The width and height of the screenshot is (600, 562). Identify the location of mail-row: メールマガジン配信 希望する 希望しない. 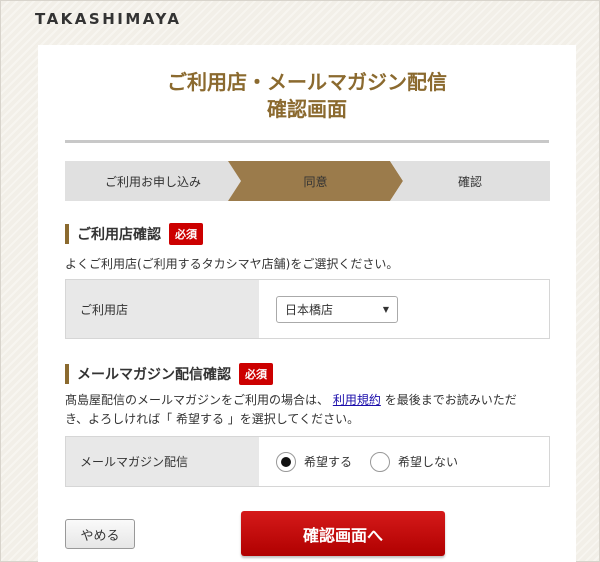
(307, 461).